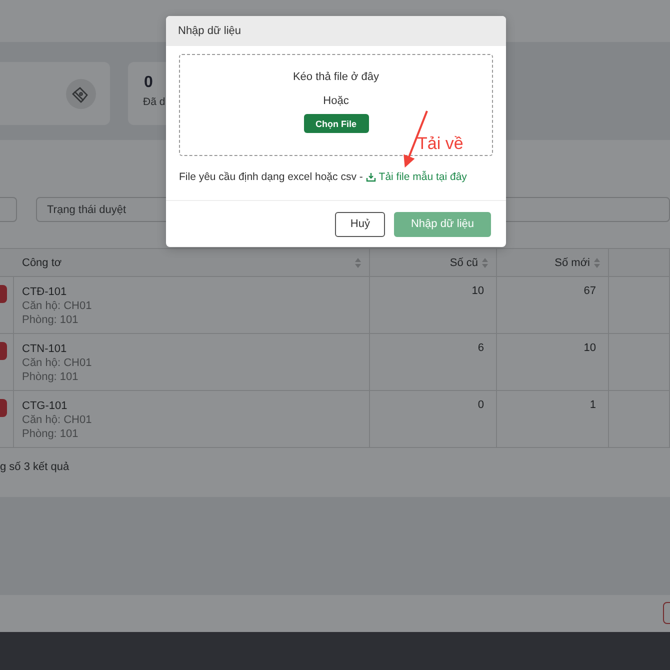  I want to click on cancel-button: Huỷ, so click(360, 224).